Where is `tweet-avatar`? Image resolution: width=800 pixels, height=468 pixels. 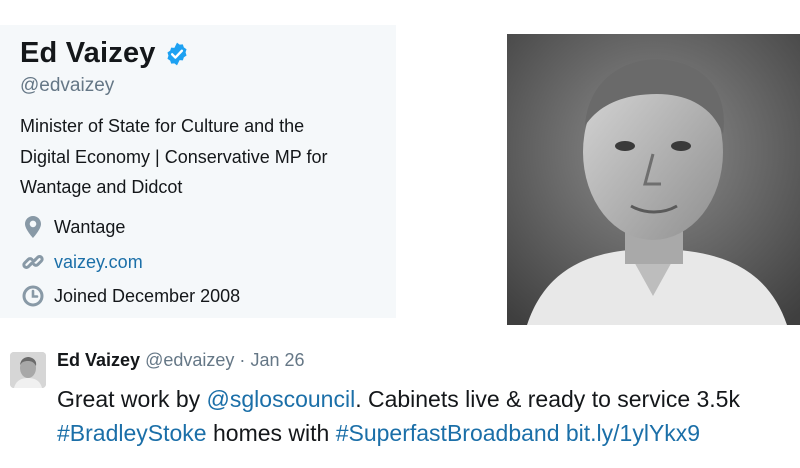
tweet-avatar is located at coordinates (28, 370).